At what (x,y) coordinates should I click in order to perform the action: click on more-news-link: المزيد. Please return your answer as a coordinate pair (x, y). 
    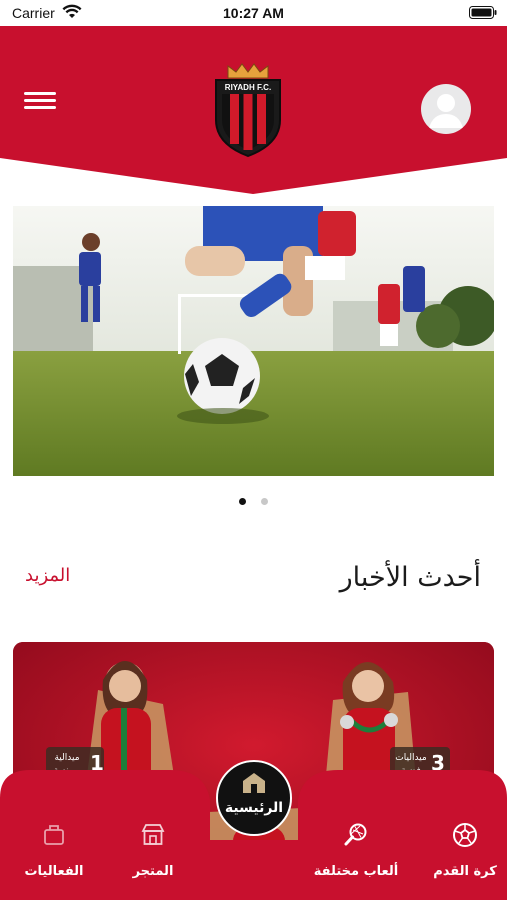
    Looking at the image, I should click on (47, 575).